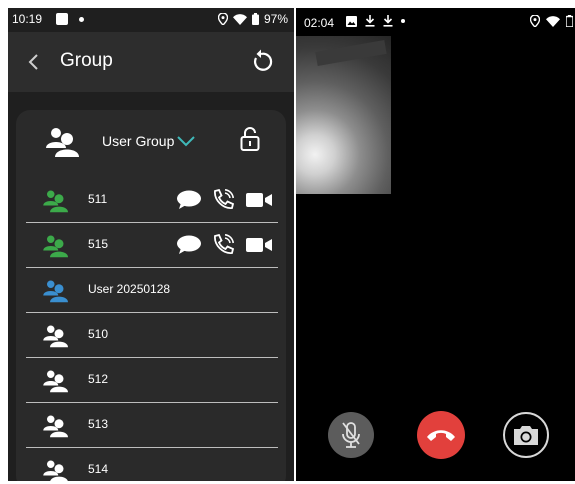  I want to click on back-icon, so click(34, 62).